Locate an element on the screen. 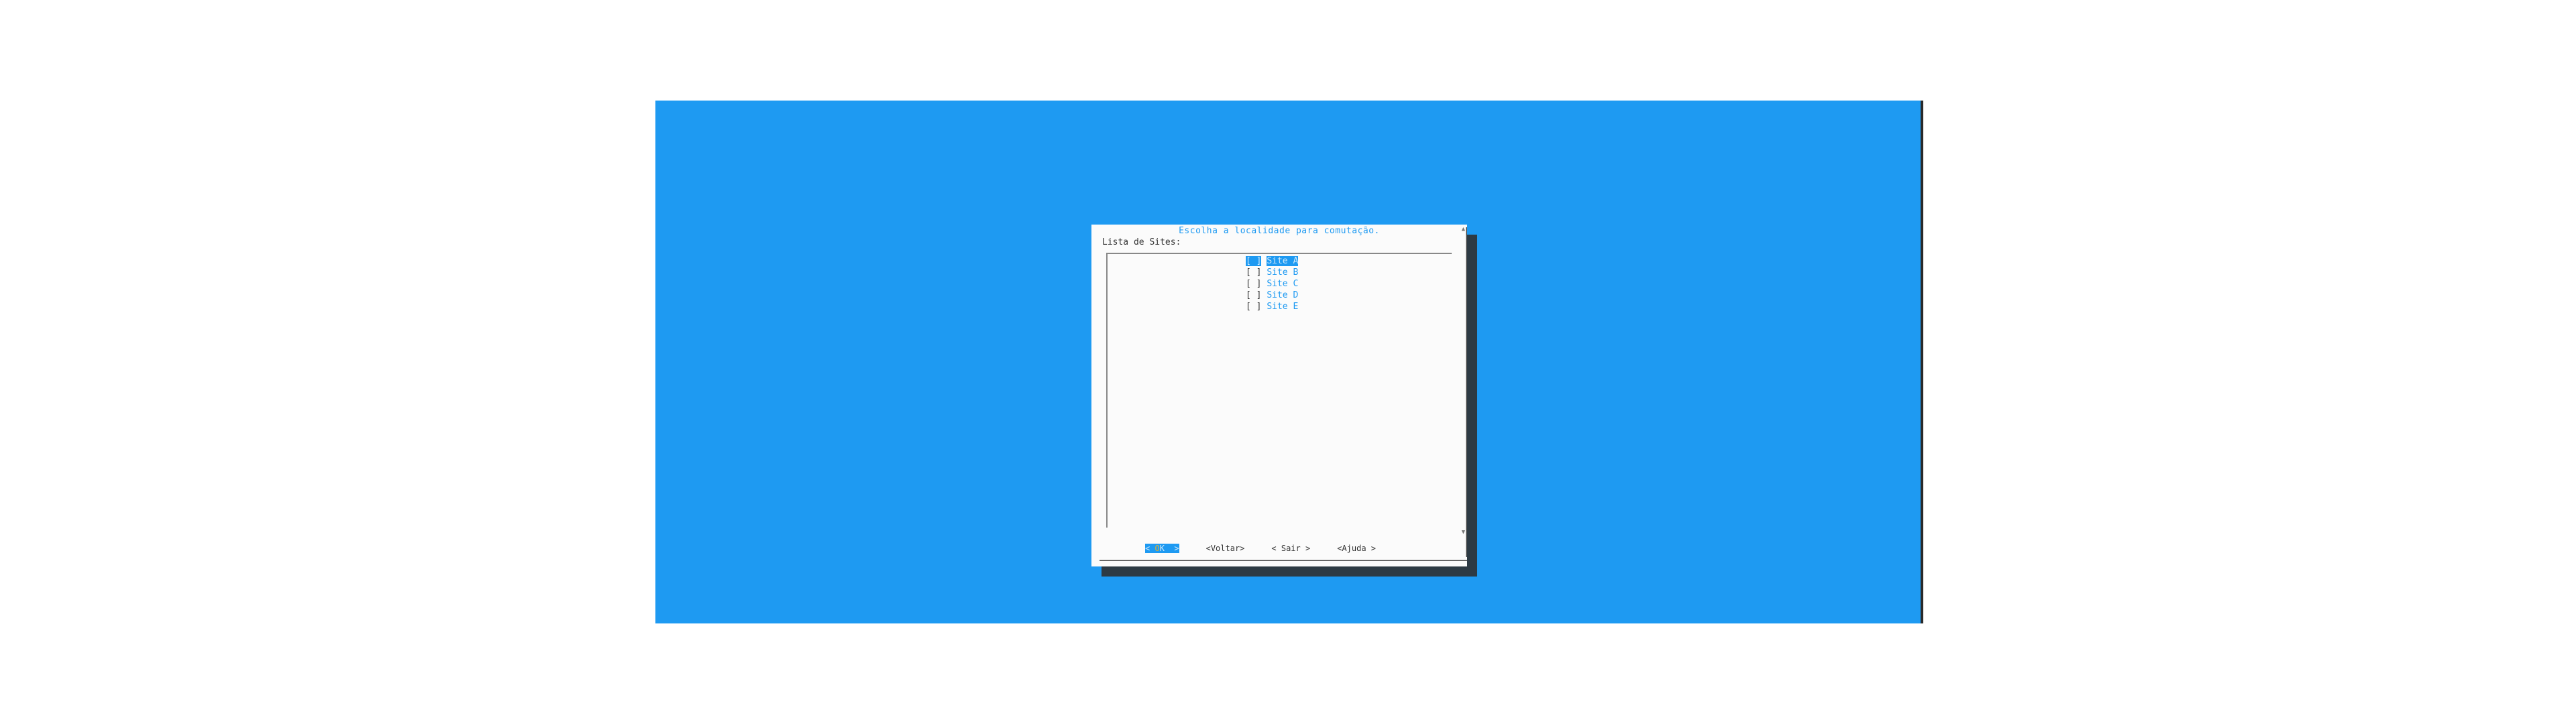 The width and height of the screenshot is (2576, 724). dialog-bottom-border is located at coordinates (1283, 560).